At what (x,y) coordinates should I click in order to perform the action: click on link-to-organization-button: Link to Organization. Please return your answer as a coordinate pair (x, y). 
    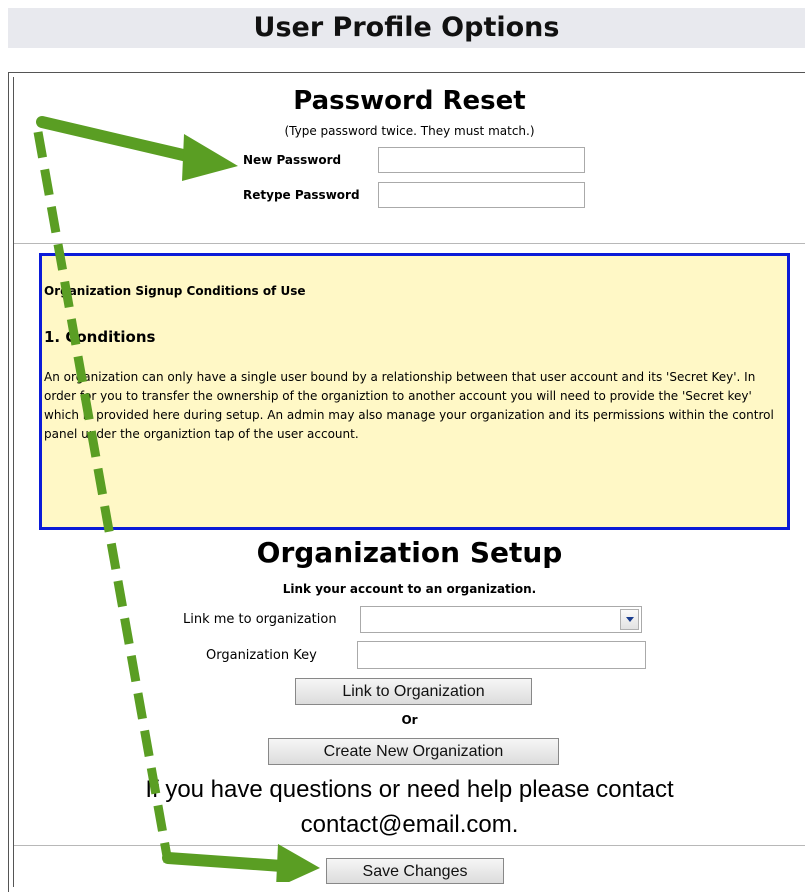
    Looking at the image, I should click on (413, 691).